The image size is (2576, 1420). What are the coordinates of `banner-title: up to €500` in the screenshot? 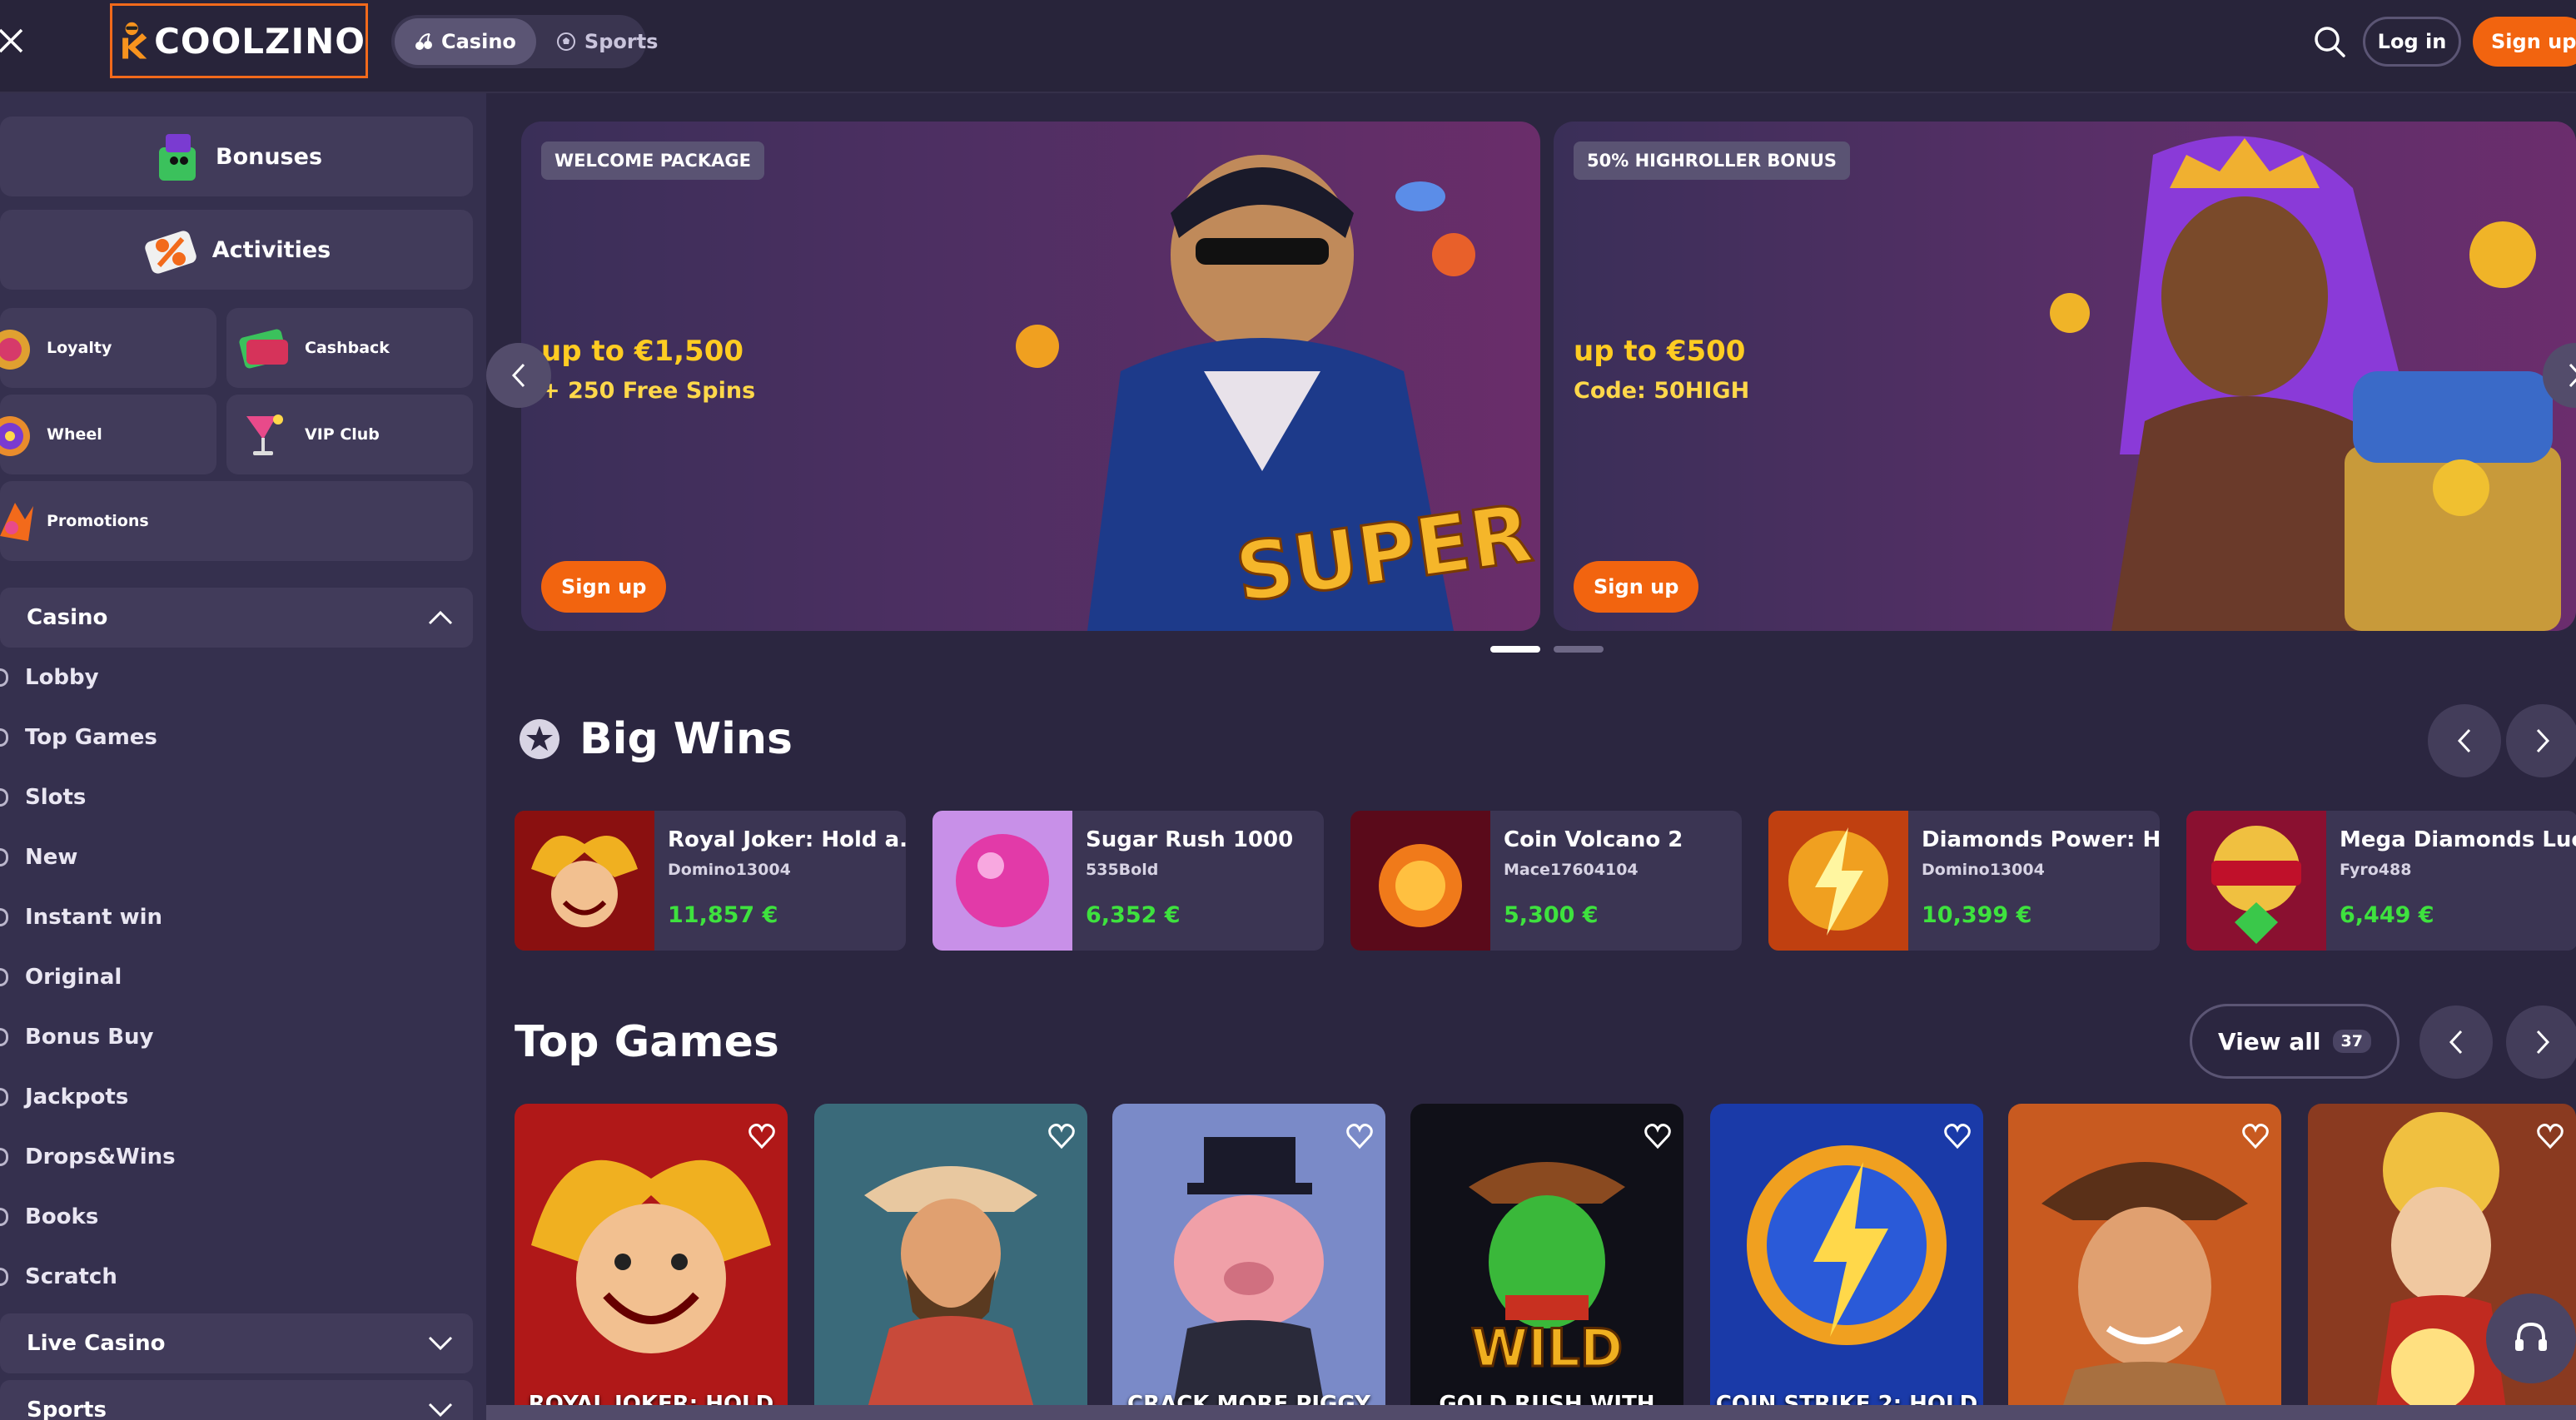 It's located at (1660, 351).